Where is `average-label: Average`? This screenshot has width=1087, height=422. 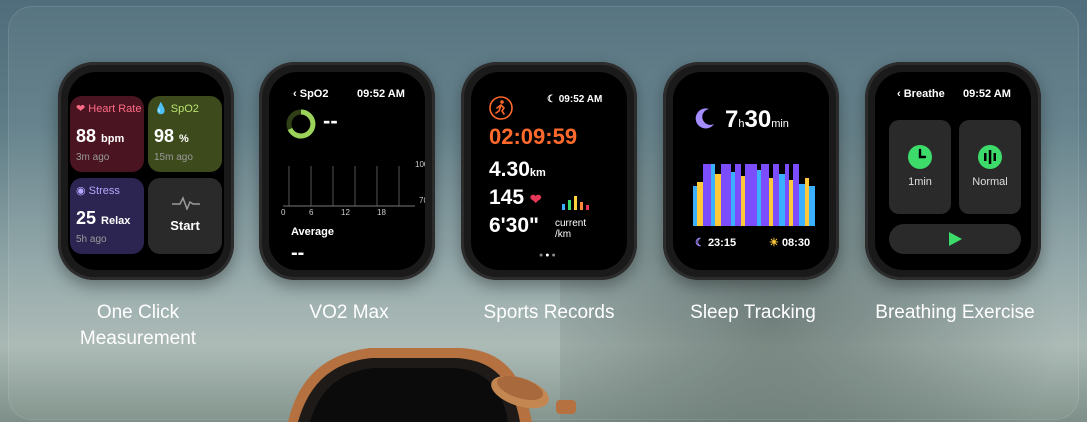 average-label: Average is located at coordinates (313, 232).